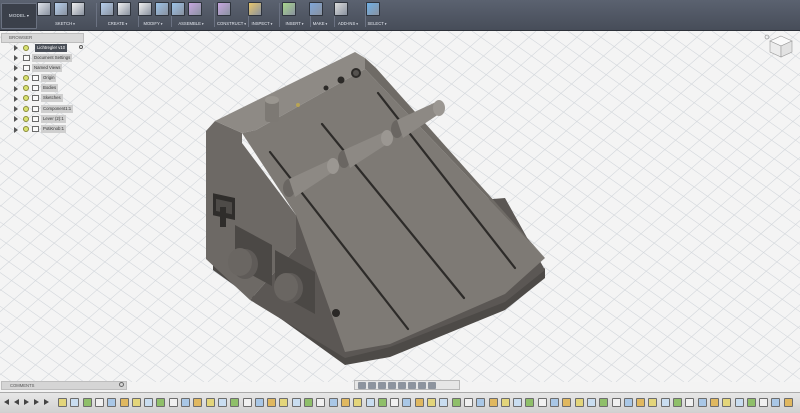 The image size is (800, 413). I want to click on measure-icon, so click(255, 9).